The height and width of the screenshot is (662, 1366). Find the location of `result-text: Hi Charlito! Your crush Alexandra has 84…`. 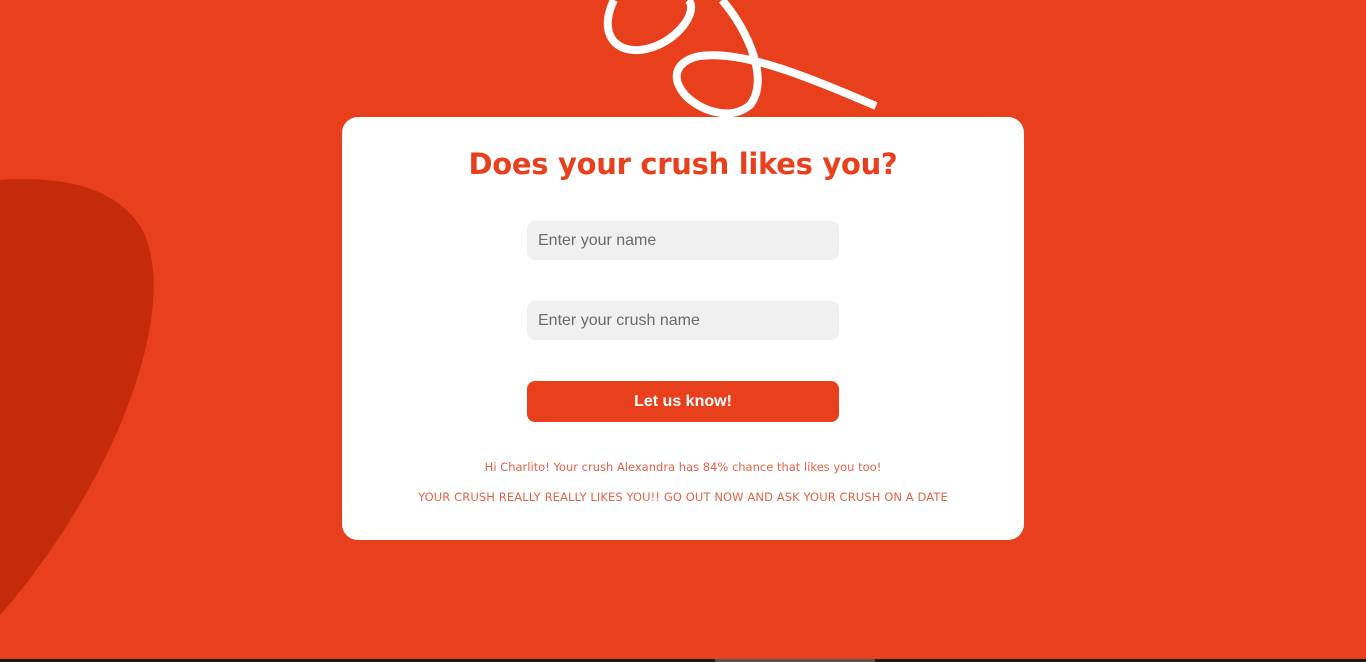

result-text: Hi Charlito! Your crush Alexandra has 84… is located at coordinates (683, 467).